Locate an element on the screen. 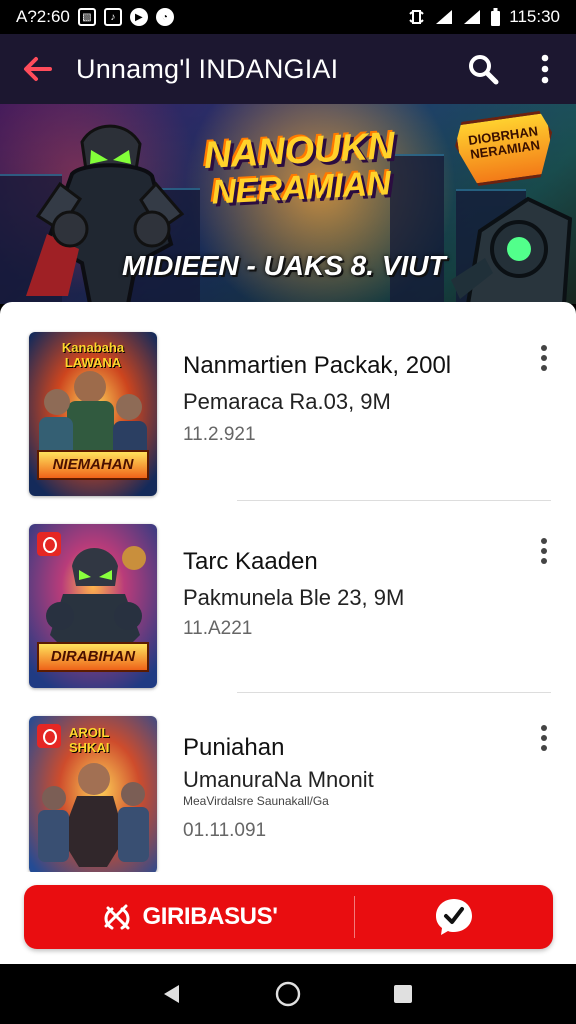  back-nav-button is located at coordinates (173, 994).